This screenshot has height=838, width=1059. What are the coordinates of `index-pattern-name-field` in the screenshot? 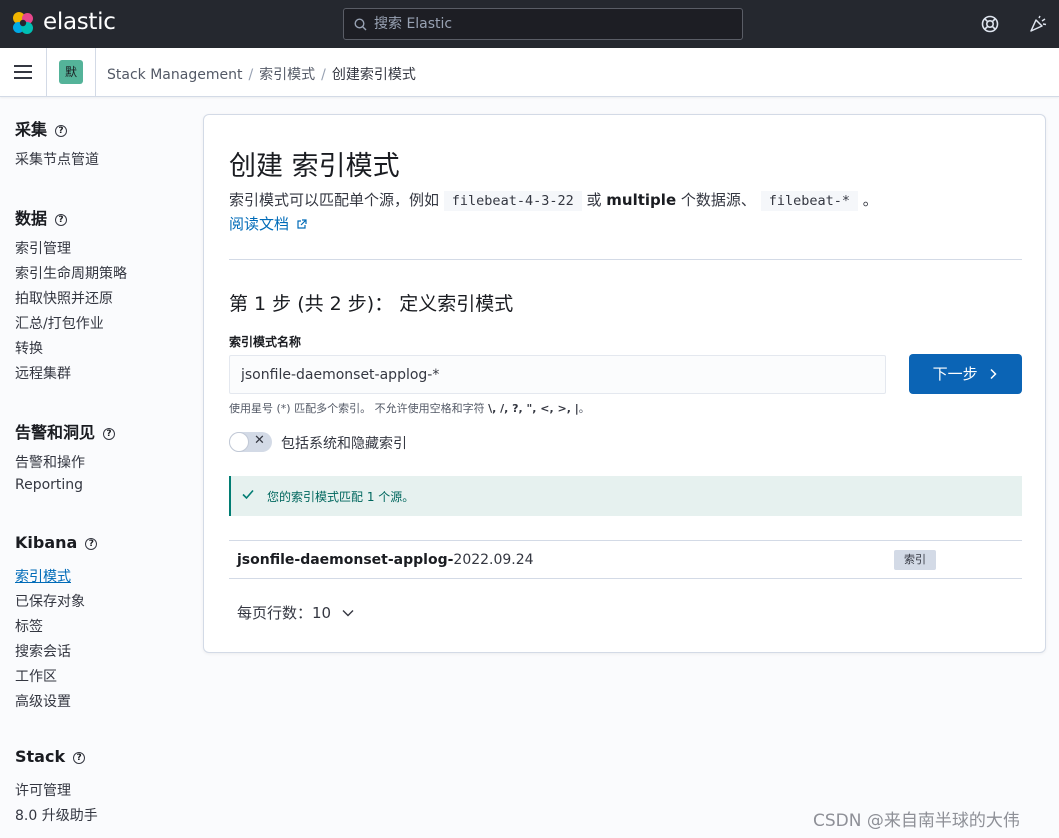 It's located at (557, 374).